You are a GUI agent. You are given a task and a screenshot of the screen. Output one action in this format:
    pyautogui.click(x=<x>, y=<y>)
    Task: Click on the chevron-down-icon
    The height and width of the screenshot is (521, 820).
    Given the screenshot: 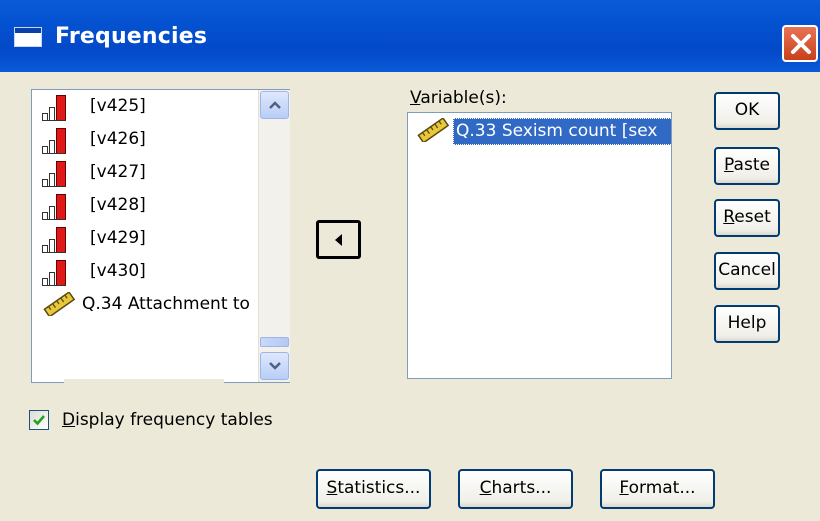 What is the action you would take?
    pyautogui.click(x=275, y=366)
    